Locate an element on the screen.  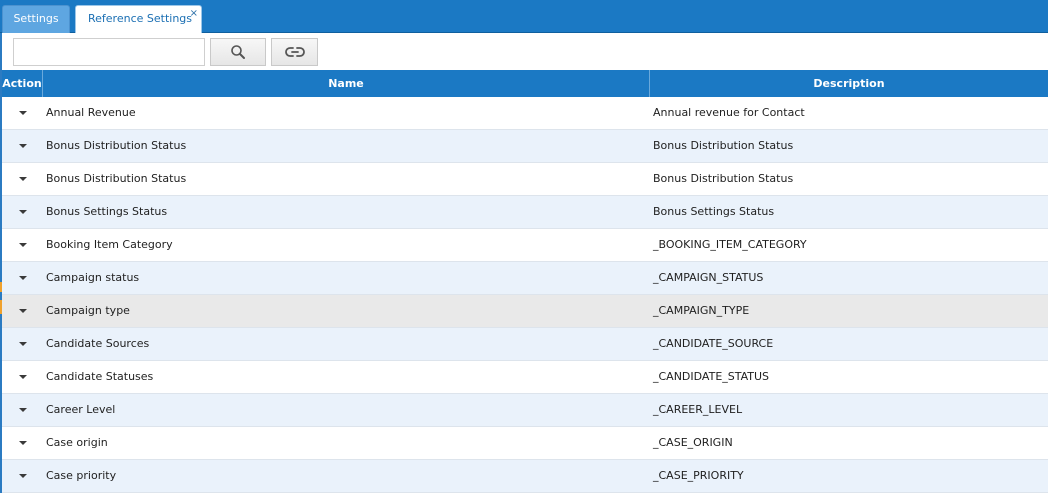
tab-bar: Settings Reference Settings × is located at coordinates (524, 16).